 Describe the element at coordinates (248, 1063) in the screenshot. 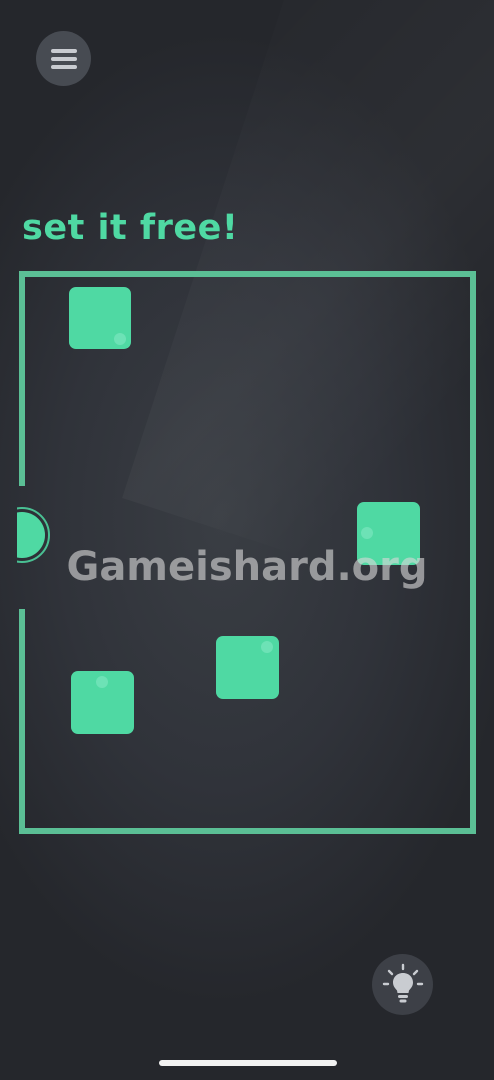

I see `home-indicator` at that location.